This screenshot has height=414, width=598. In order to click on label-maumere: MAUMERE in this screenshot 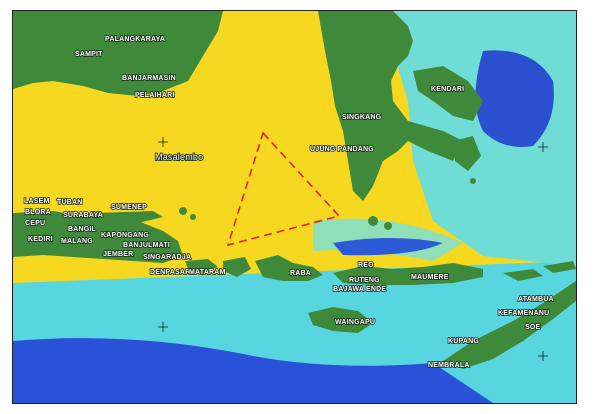, I will do `click(430, 277)`.